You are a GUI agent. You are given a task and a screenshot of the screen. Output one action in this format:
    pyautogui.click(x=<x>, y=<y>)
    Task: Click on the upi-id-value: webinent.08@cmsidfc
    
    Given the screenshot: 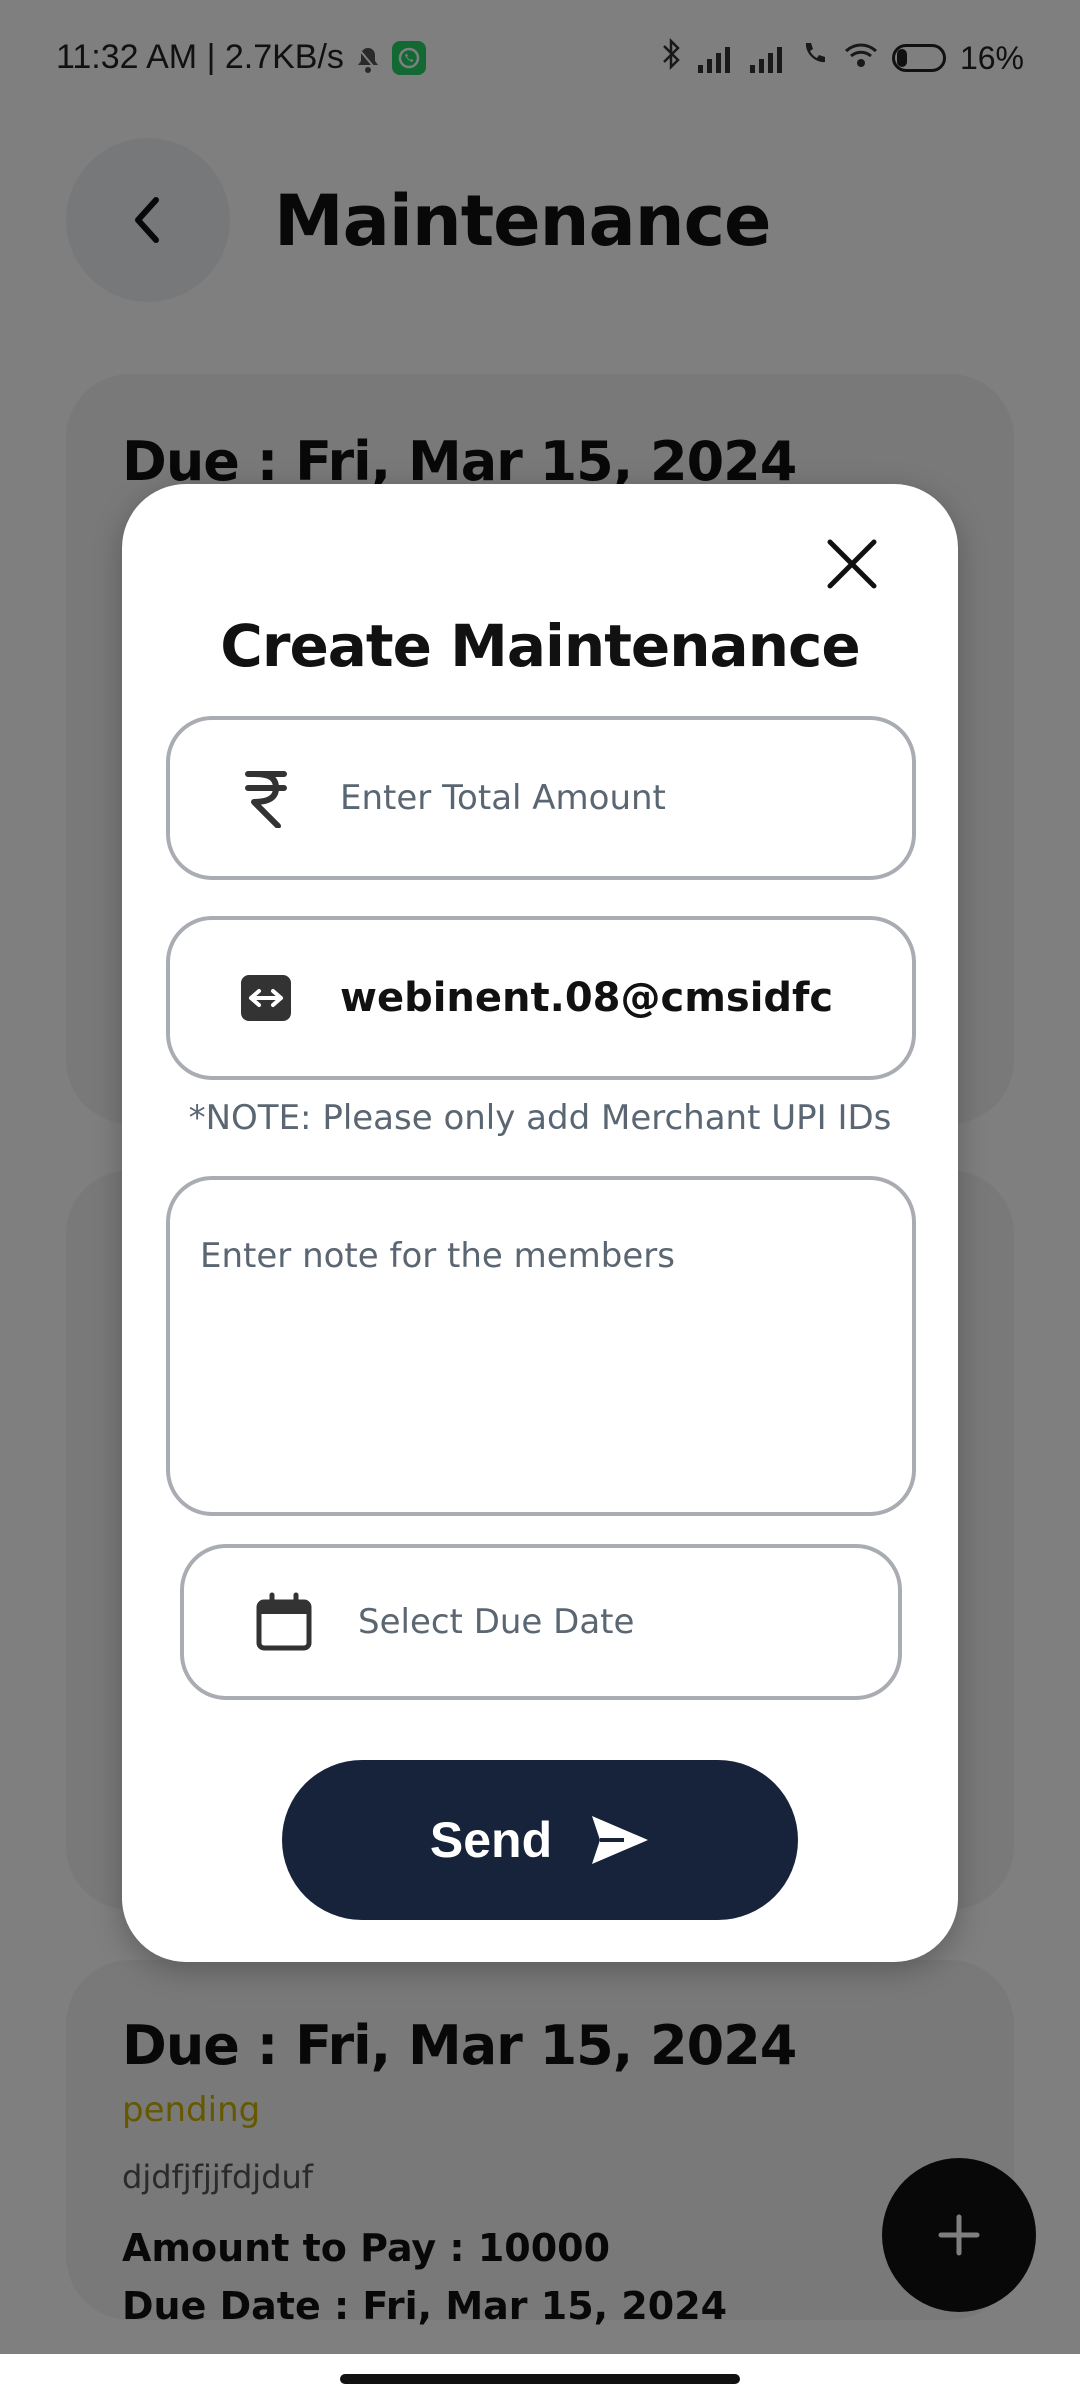 What is the action you would take?
    pyautogui.click(x=587, y=998)
    